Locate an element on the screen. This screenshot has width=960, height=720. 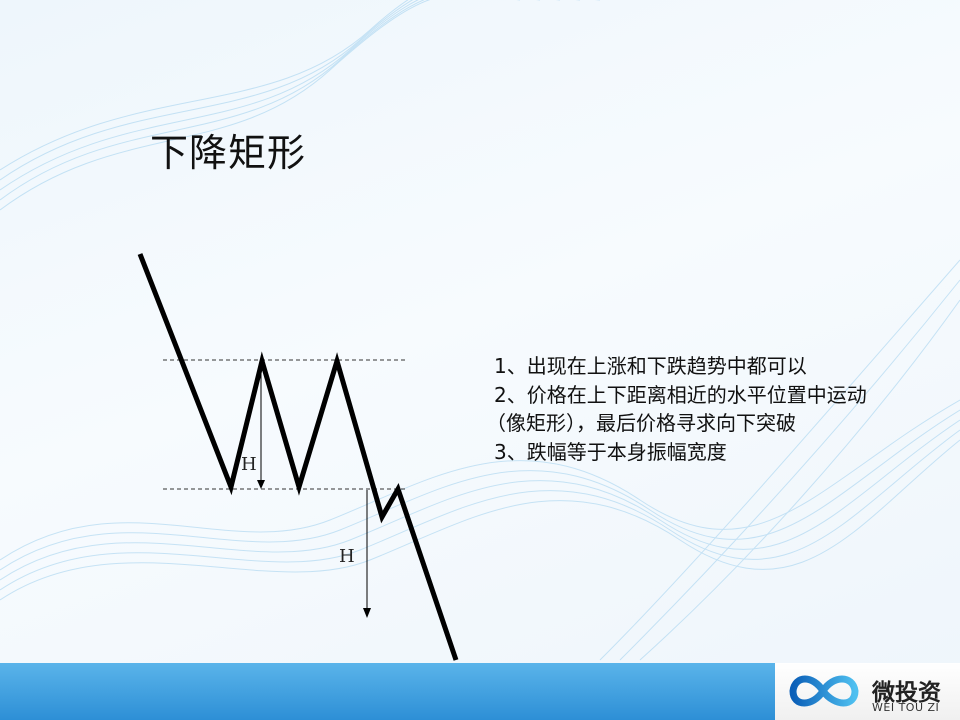
point-1: 1、出现在上涨和下跌趋势中都可以 is located at coordinates (650, 366).